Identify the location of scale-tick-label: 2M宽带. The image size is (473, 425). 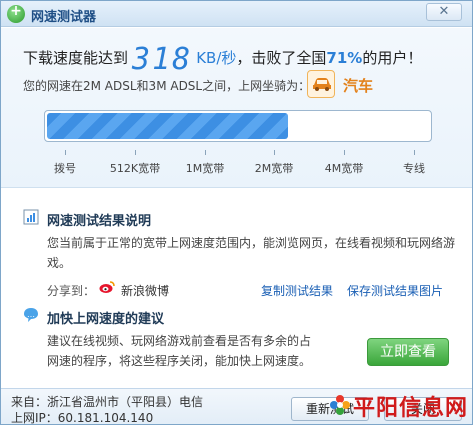
(274, 168).